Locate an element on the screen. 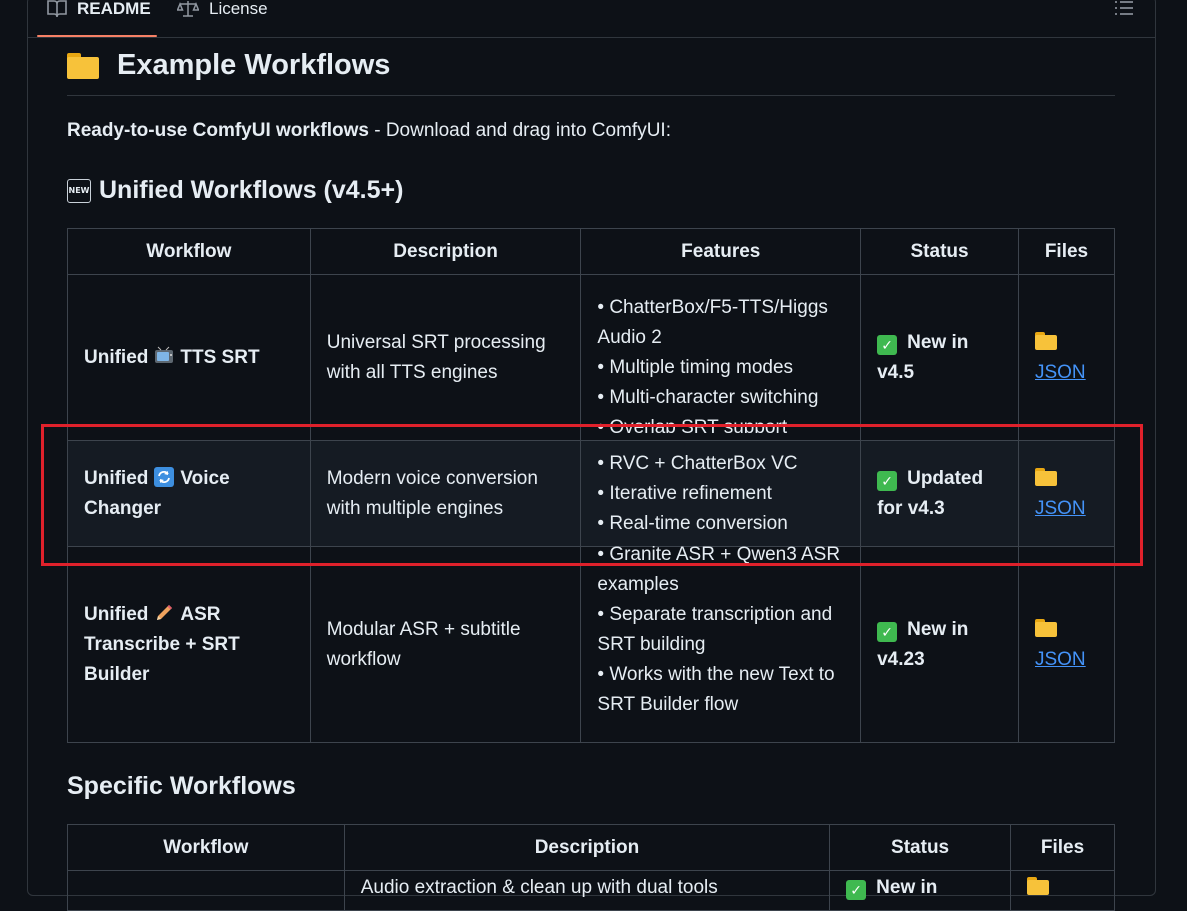  workflow-cell: Unified ASR Transcribe + SRT Builder is located at coordinates (189, 644).